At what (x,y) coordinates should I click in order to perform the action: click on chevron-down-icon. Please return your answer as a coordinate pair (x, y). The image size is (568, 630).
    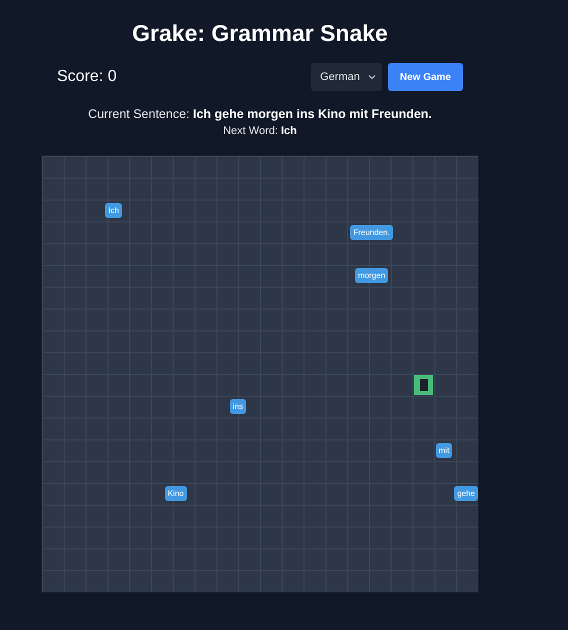
    Looking at the image, I should click on (372, 77).